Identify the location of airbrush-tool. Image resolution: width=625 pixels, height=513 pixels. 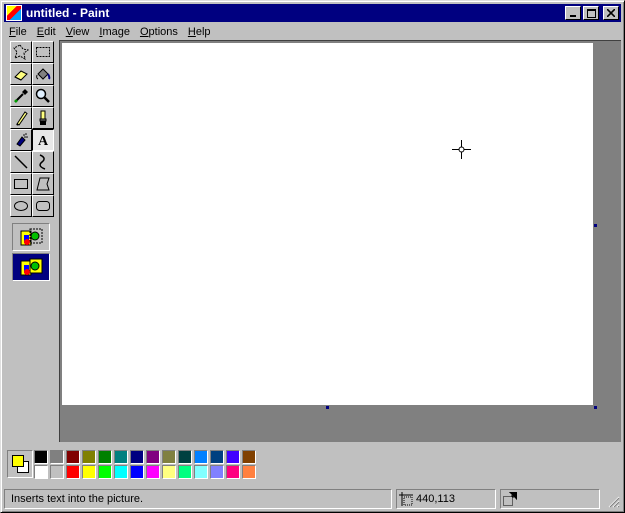
(21, 140).